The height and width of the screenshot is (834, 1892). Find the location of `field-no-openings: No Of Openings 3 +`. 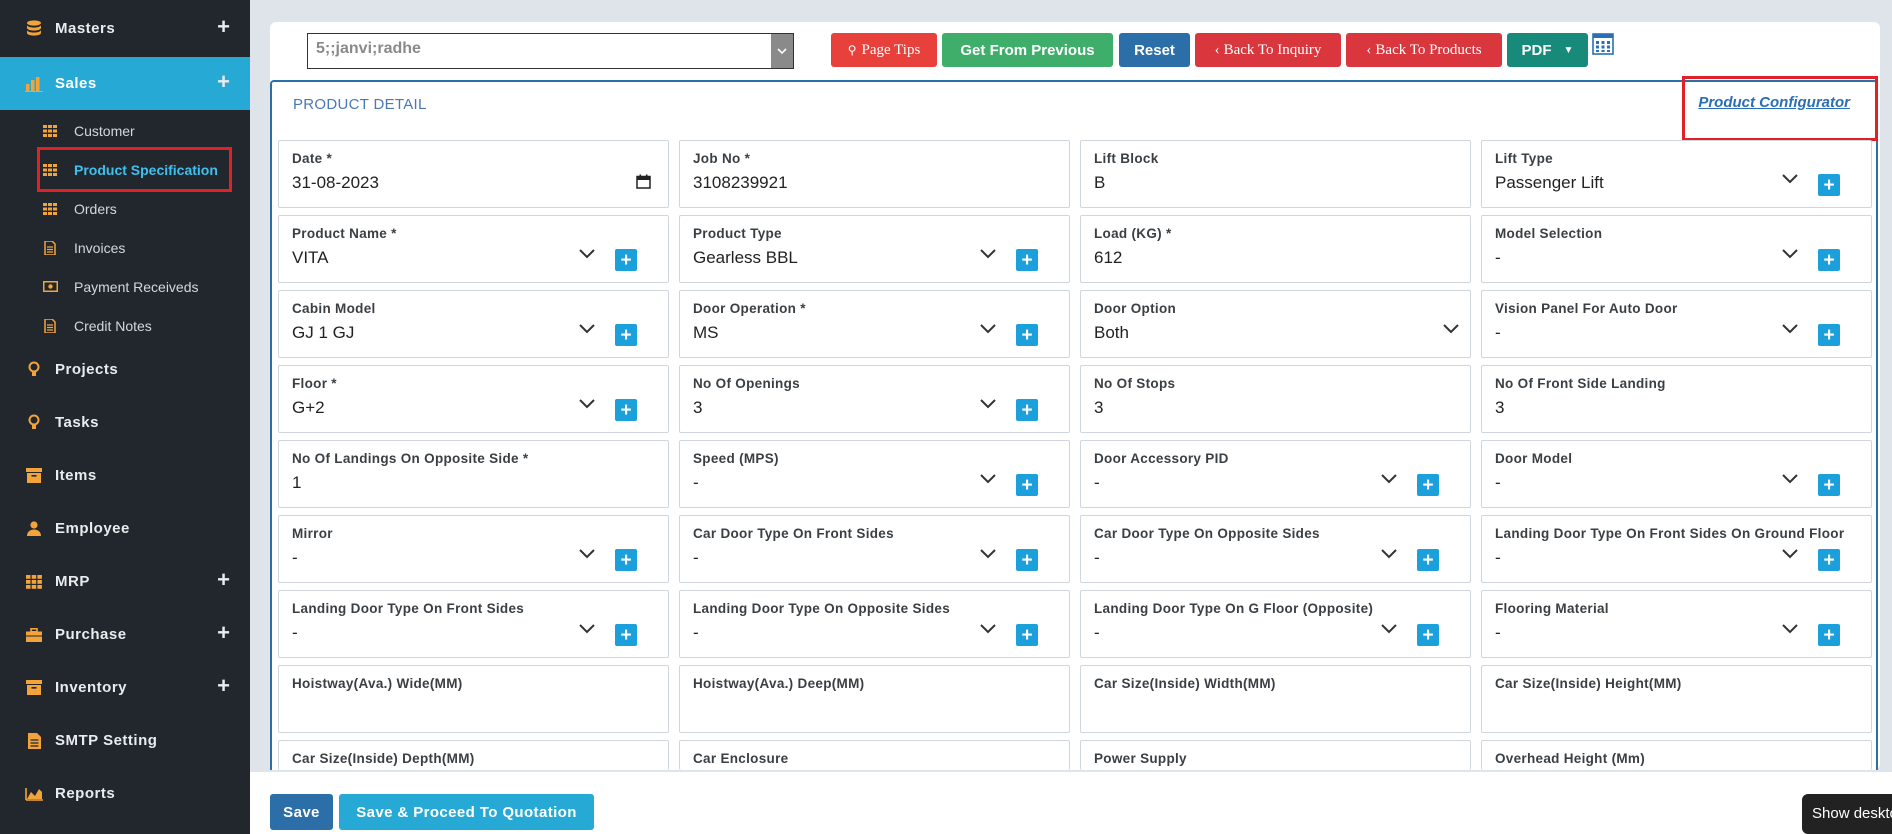

field-no-openings: No Of Openings 3 + is located at coordinates (874, 399).